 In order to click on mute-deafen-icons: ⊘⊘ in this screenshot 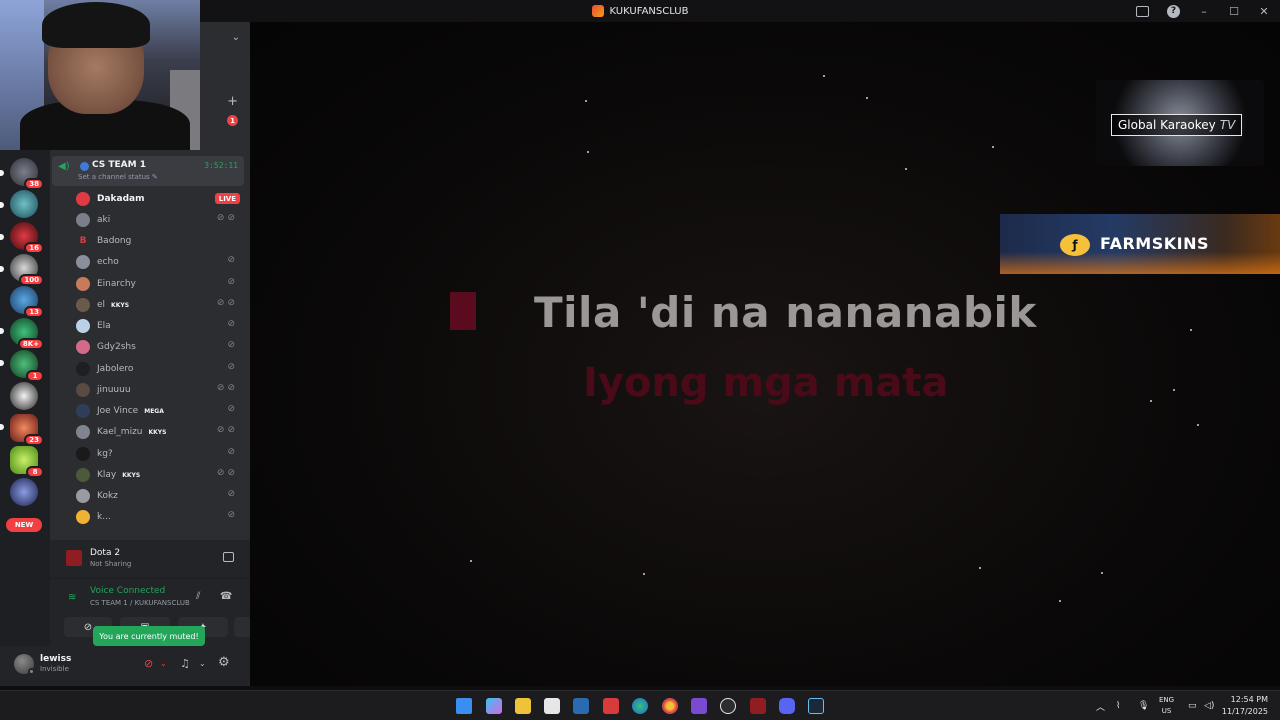, I will do `click(227, 303)`.